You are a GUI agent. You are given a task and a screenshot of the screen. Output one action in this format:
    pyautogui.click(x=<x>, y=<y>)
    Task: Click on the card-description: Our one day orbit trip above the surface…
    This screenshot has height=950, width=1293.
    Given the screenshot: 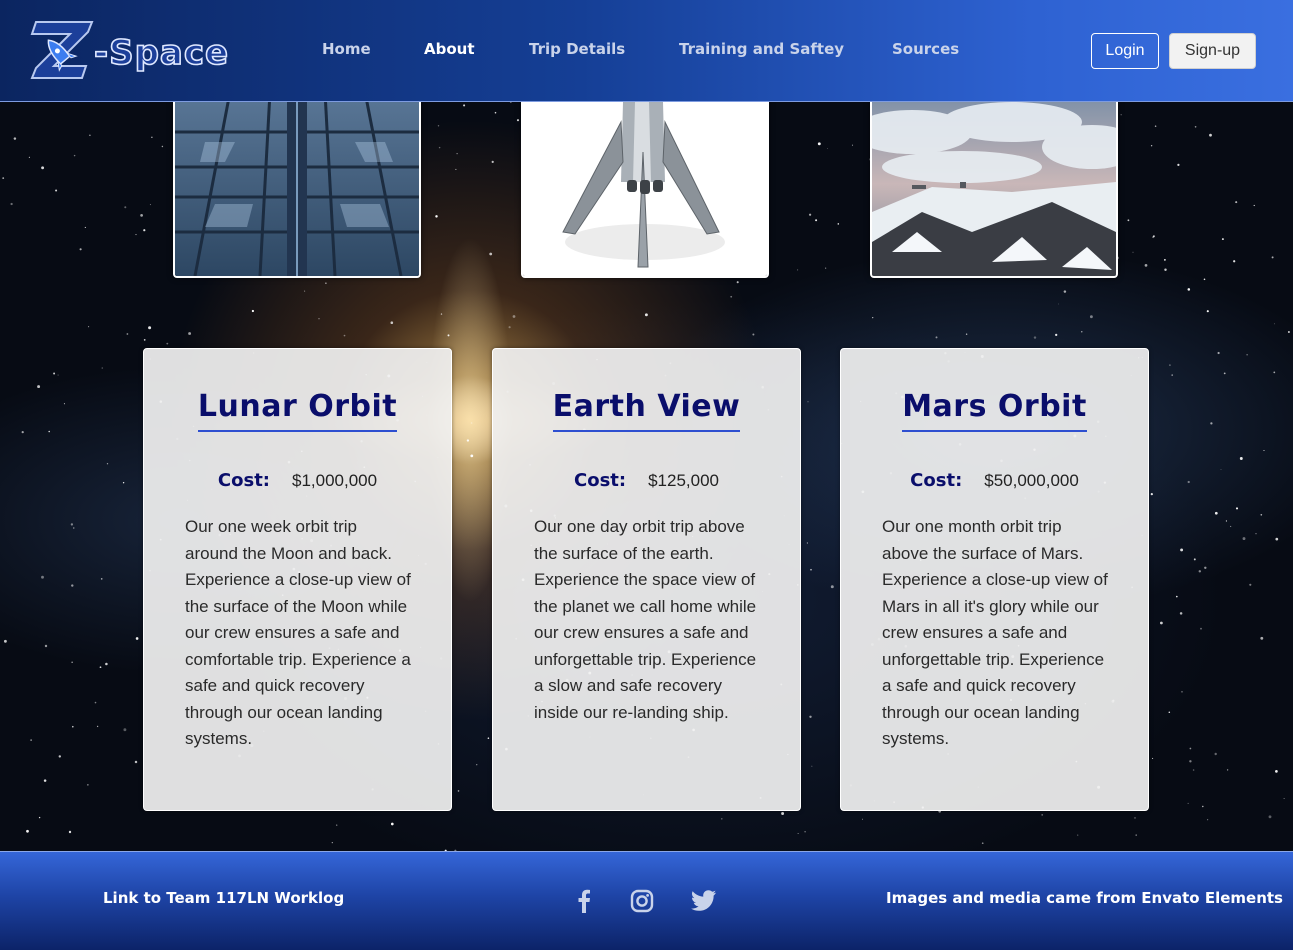 What is the action you would take?
    pyautogui.click(x=645, y=619)
    